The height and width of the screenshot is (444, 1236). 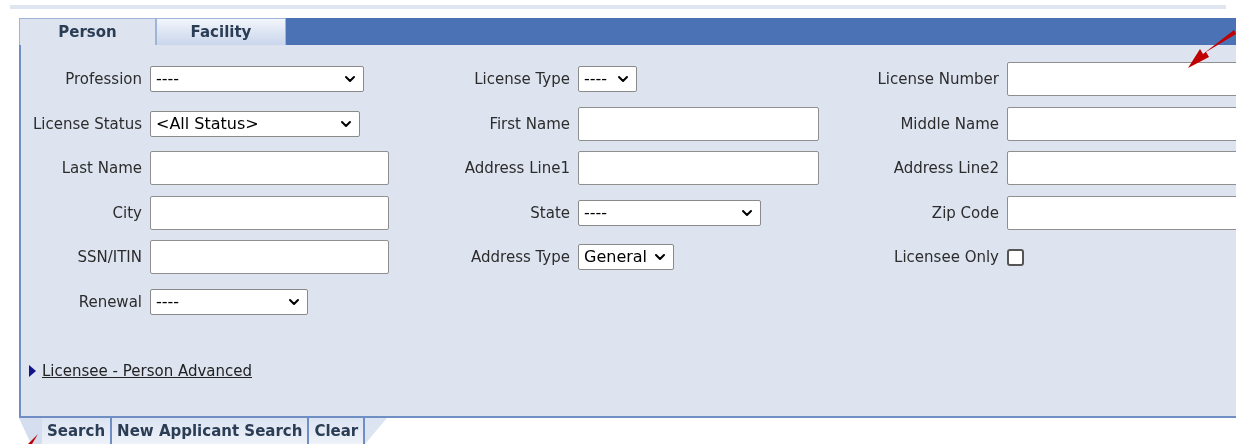 What do you see at coordinates (516, 168) in the screenshot?
I see `field-label: Address Line1` at bounding box center [516, 168].